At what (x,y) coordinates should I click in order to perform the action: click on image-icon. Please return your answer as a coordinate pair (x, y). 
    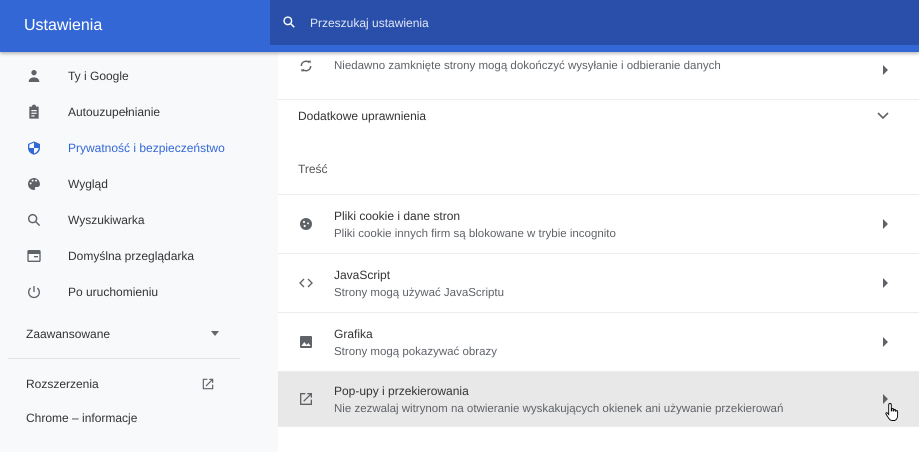
    Looking at the image, I should click on (306, 342).